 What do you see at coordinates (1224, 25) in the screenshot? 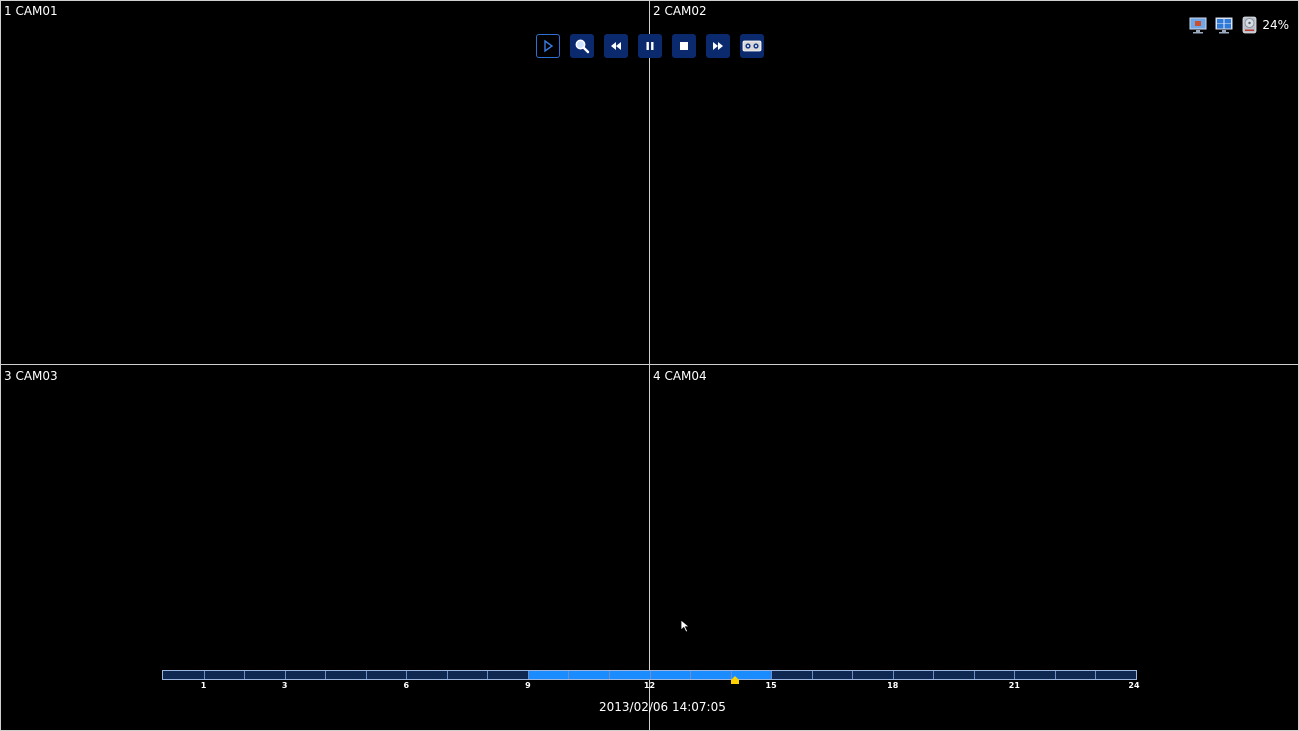
I see `split-screen-icon` at bounding box center [1224, 25].